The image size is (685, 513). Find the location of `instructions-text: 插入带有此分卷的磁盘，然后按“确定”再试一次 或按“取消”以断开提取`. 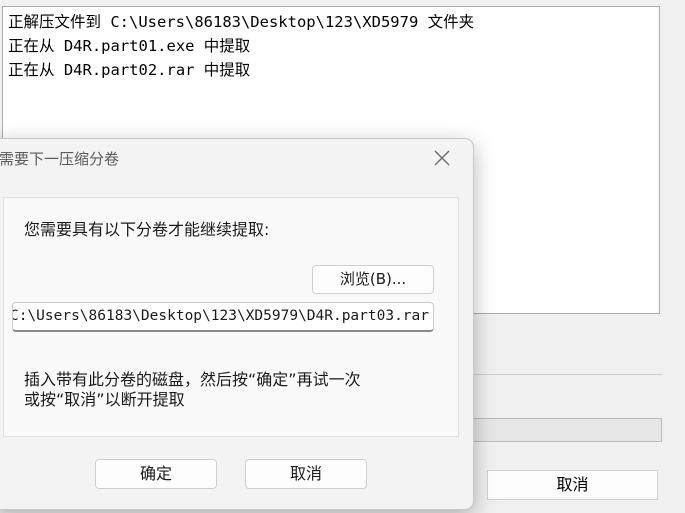

instructions-text: 插入带有此分卷的磁盘，然后按“确定”再试一次 或按“取消”以断开提取 is located at coordinates (192, 390).